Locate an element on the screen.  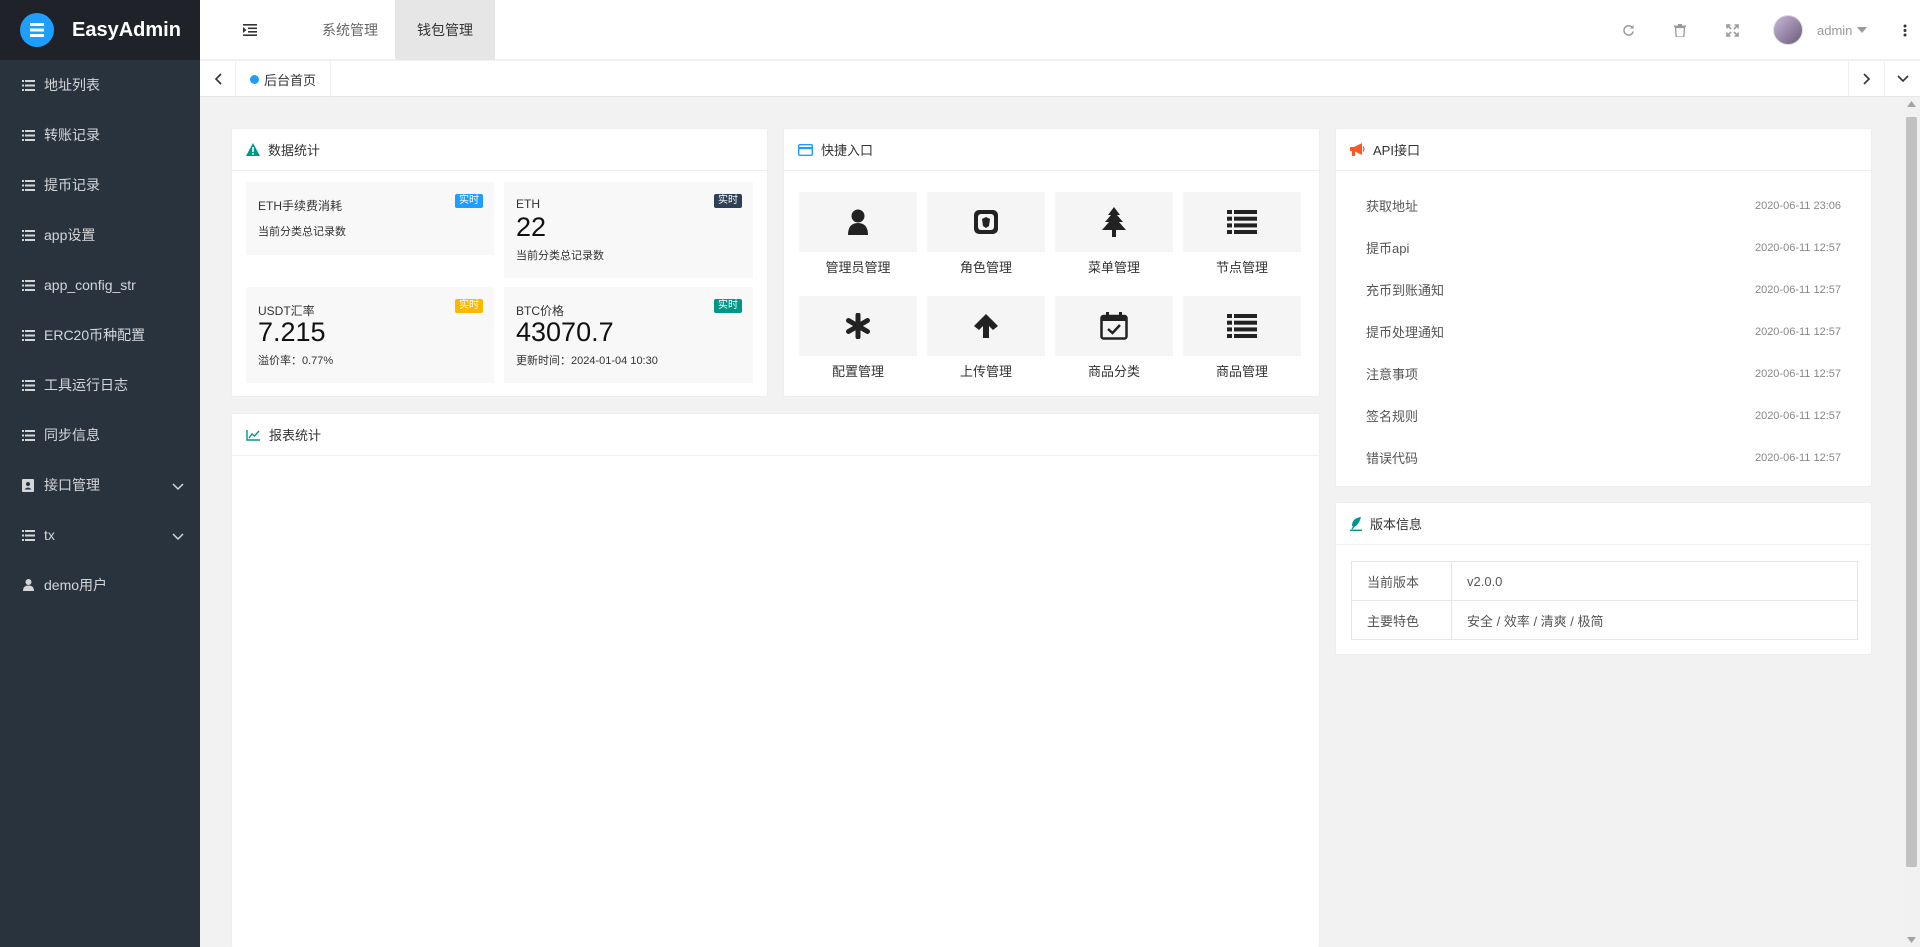
sidebar-item-label: 地址列表 is located at coordinates (72, 85).